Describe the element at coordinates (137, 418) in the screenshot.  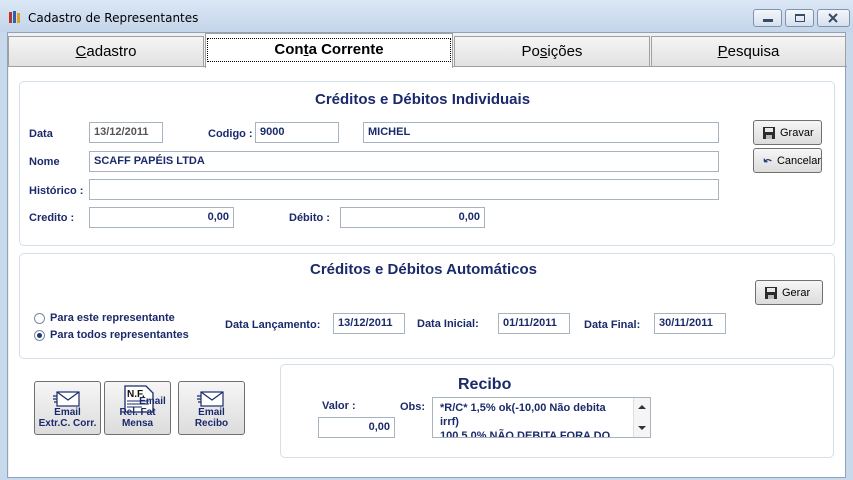
I see `email-rel-fat-line2: Rel. Fat Mensa` at that location.